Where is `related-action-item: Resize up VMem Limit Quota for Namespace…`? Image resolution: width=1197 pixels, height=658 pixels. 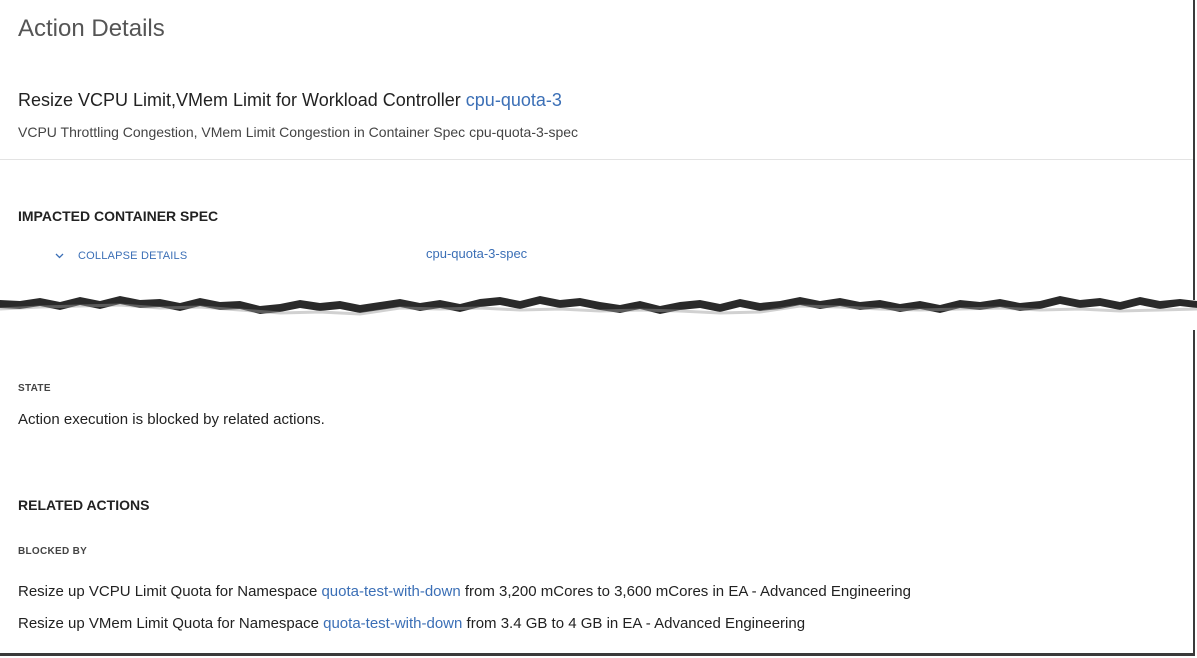 related-action-item: Resize up VMem Limit Quota for Namespace… is located at coordinates (411, 623).